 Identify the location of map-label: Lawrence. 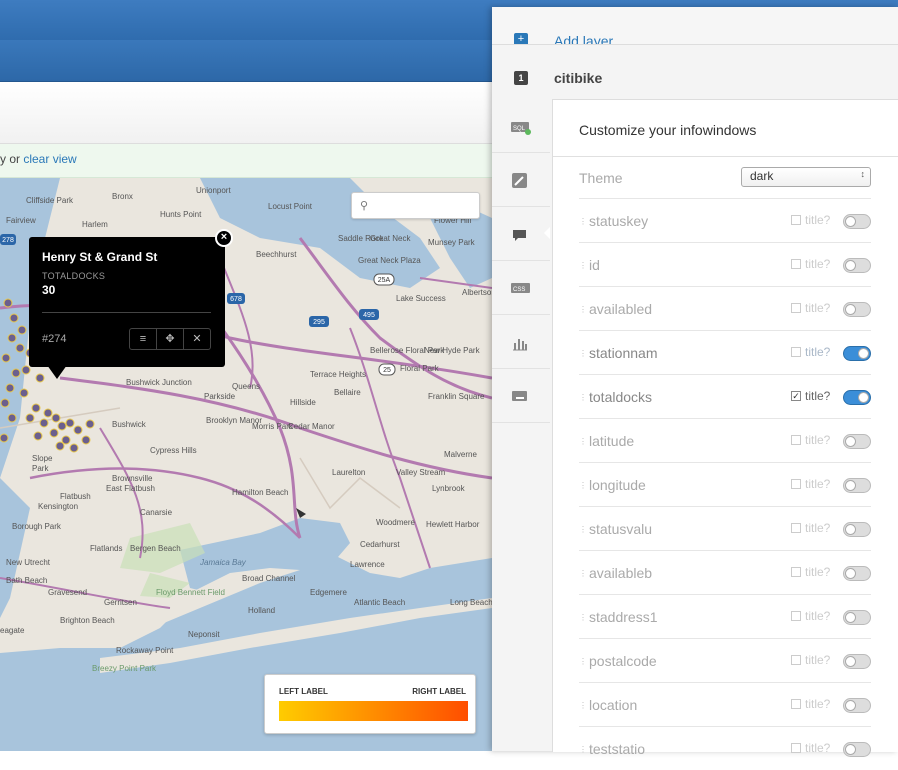
(367, 564).